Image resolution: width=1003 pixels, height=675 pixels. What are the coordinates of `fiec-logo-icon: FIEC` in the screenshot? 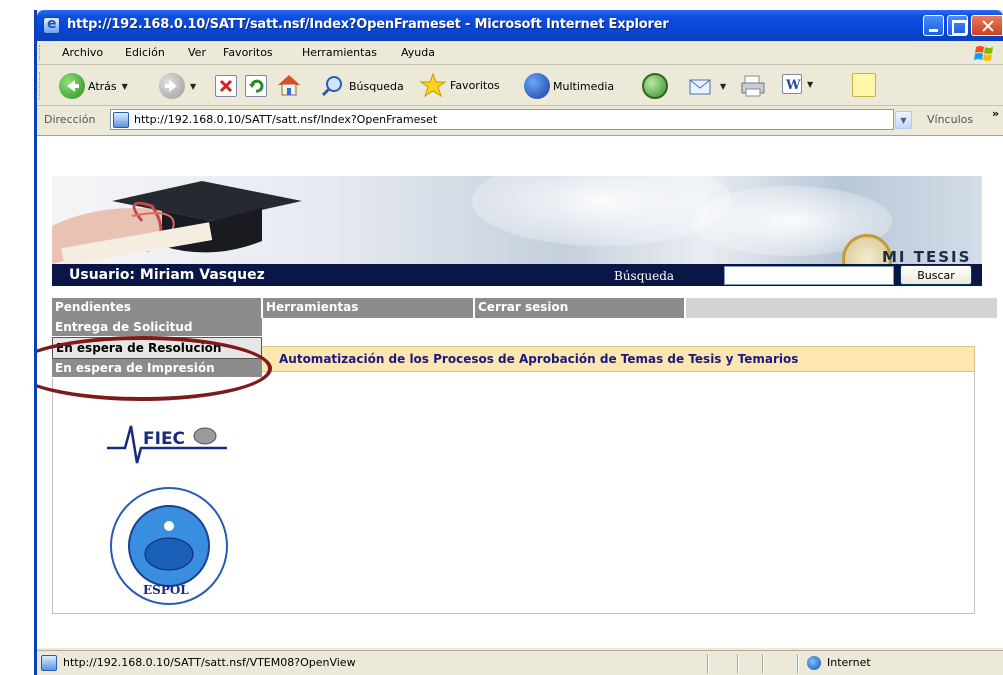 It's located at (167, 444).